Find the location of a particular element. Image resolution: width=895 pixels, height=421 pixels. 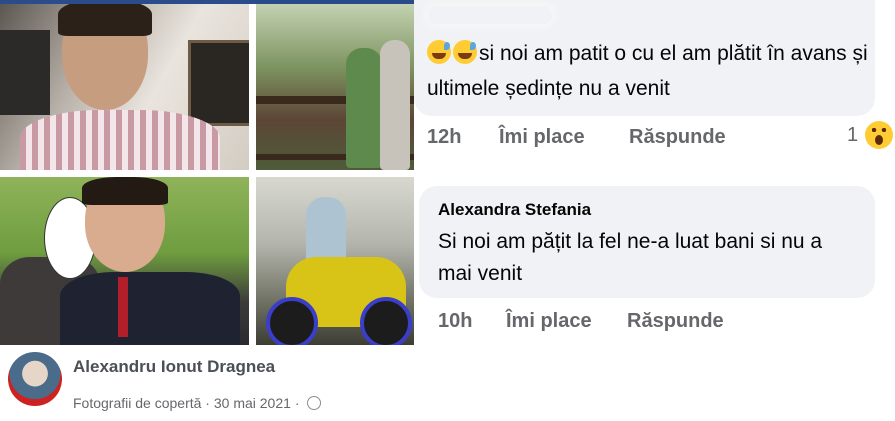

red-tie is located at coordinates (123, 307).